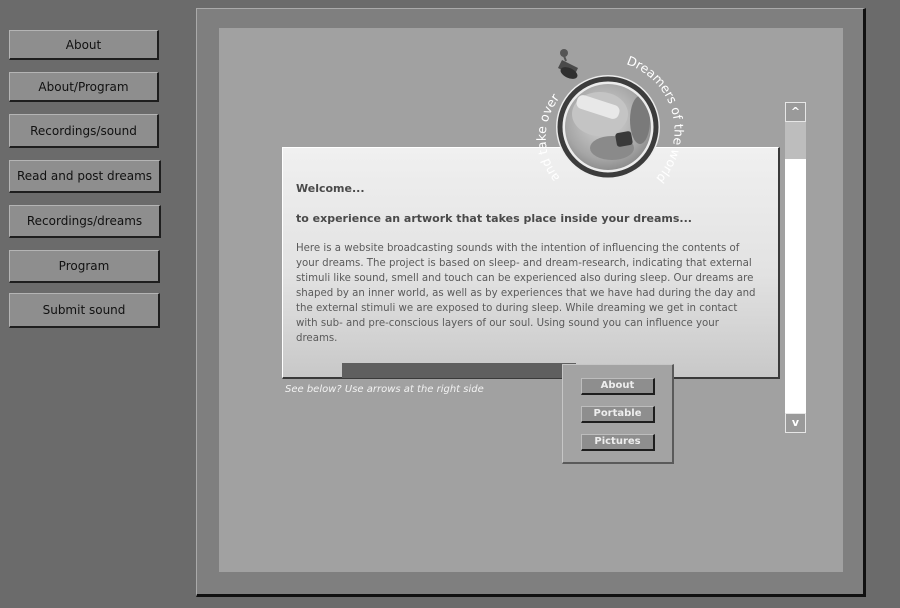  What do you see at coordinates (84, 266) in the screenshot?
I see `nav-program-button: Program` at bounding box center [84, 266].